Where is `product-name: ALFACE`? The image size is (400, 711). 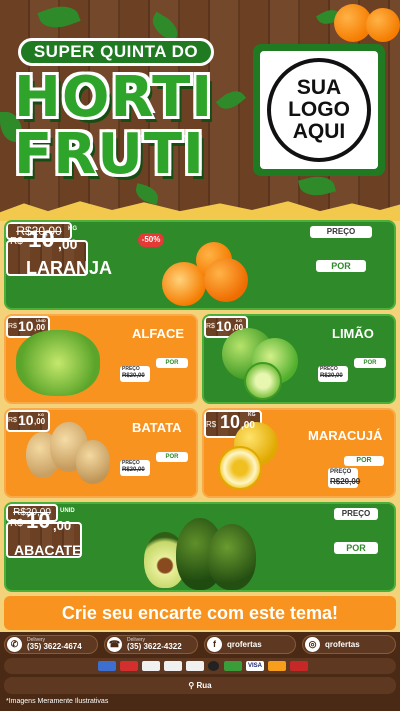
product-name: ALFACE is located at coordinates (158, 333).